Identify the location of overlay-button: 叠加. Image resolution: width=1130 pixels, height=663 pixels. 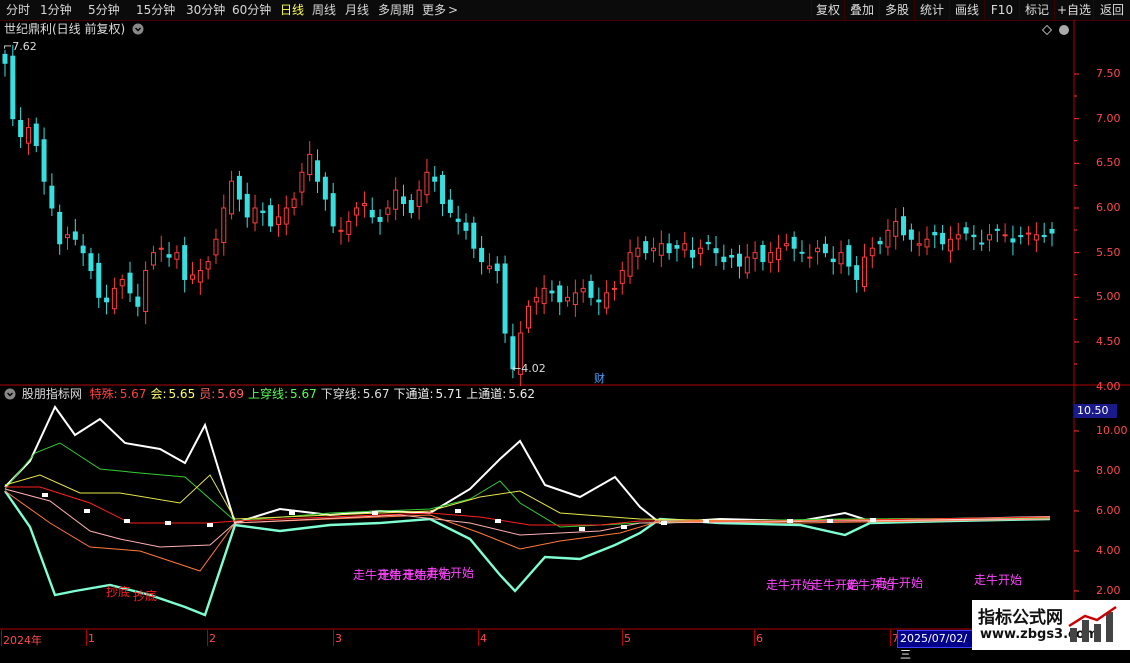
(861, 10).